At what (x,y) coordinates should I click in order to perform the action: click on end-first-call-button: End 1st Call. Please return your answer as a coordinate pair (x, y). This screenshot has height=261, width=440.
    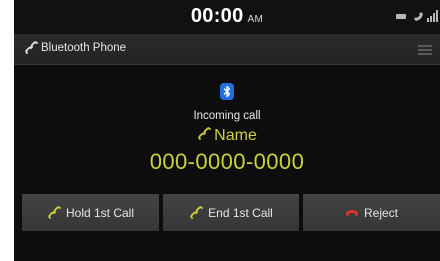
    Looking at the image, I should click on (231, 212).